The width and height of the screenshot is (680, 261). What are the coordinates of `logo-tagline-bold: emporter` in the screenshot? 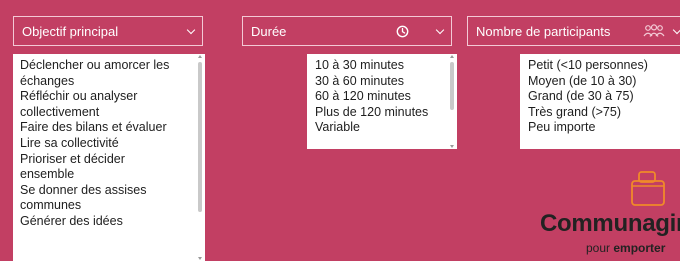 It's located at (639, 248).